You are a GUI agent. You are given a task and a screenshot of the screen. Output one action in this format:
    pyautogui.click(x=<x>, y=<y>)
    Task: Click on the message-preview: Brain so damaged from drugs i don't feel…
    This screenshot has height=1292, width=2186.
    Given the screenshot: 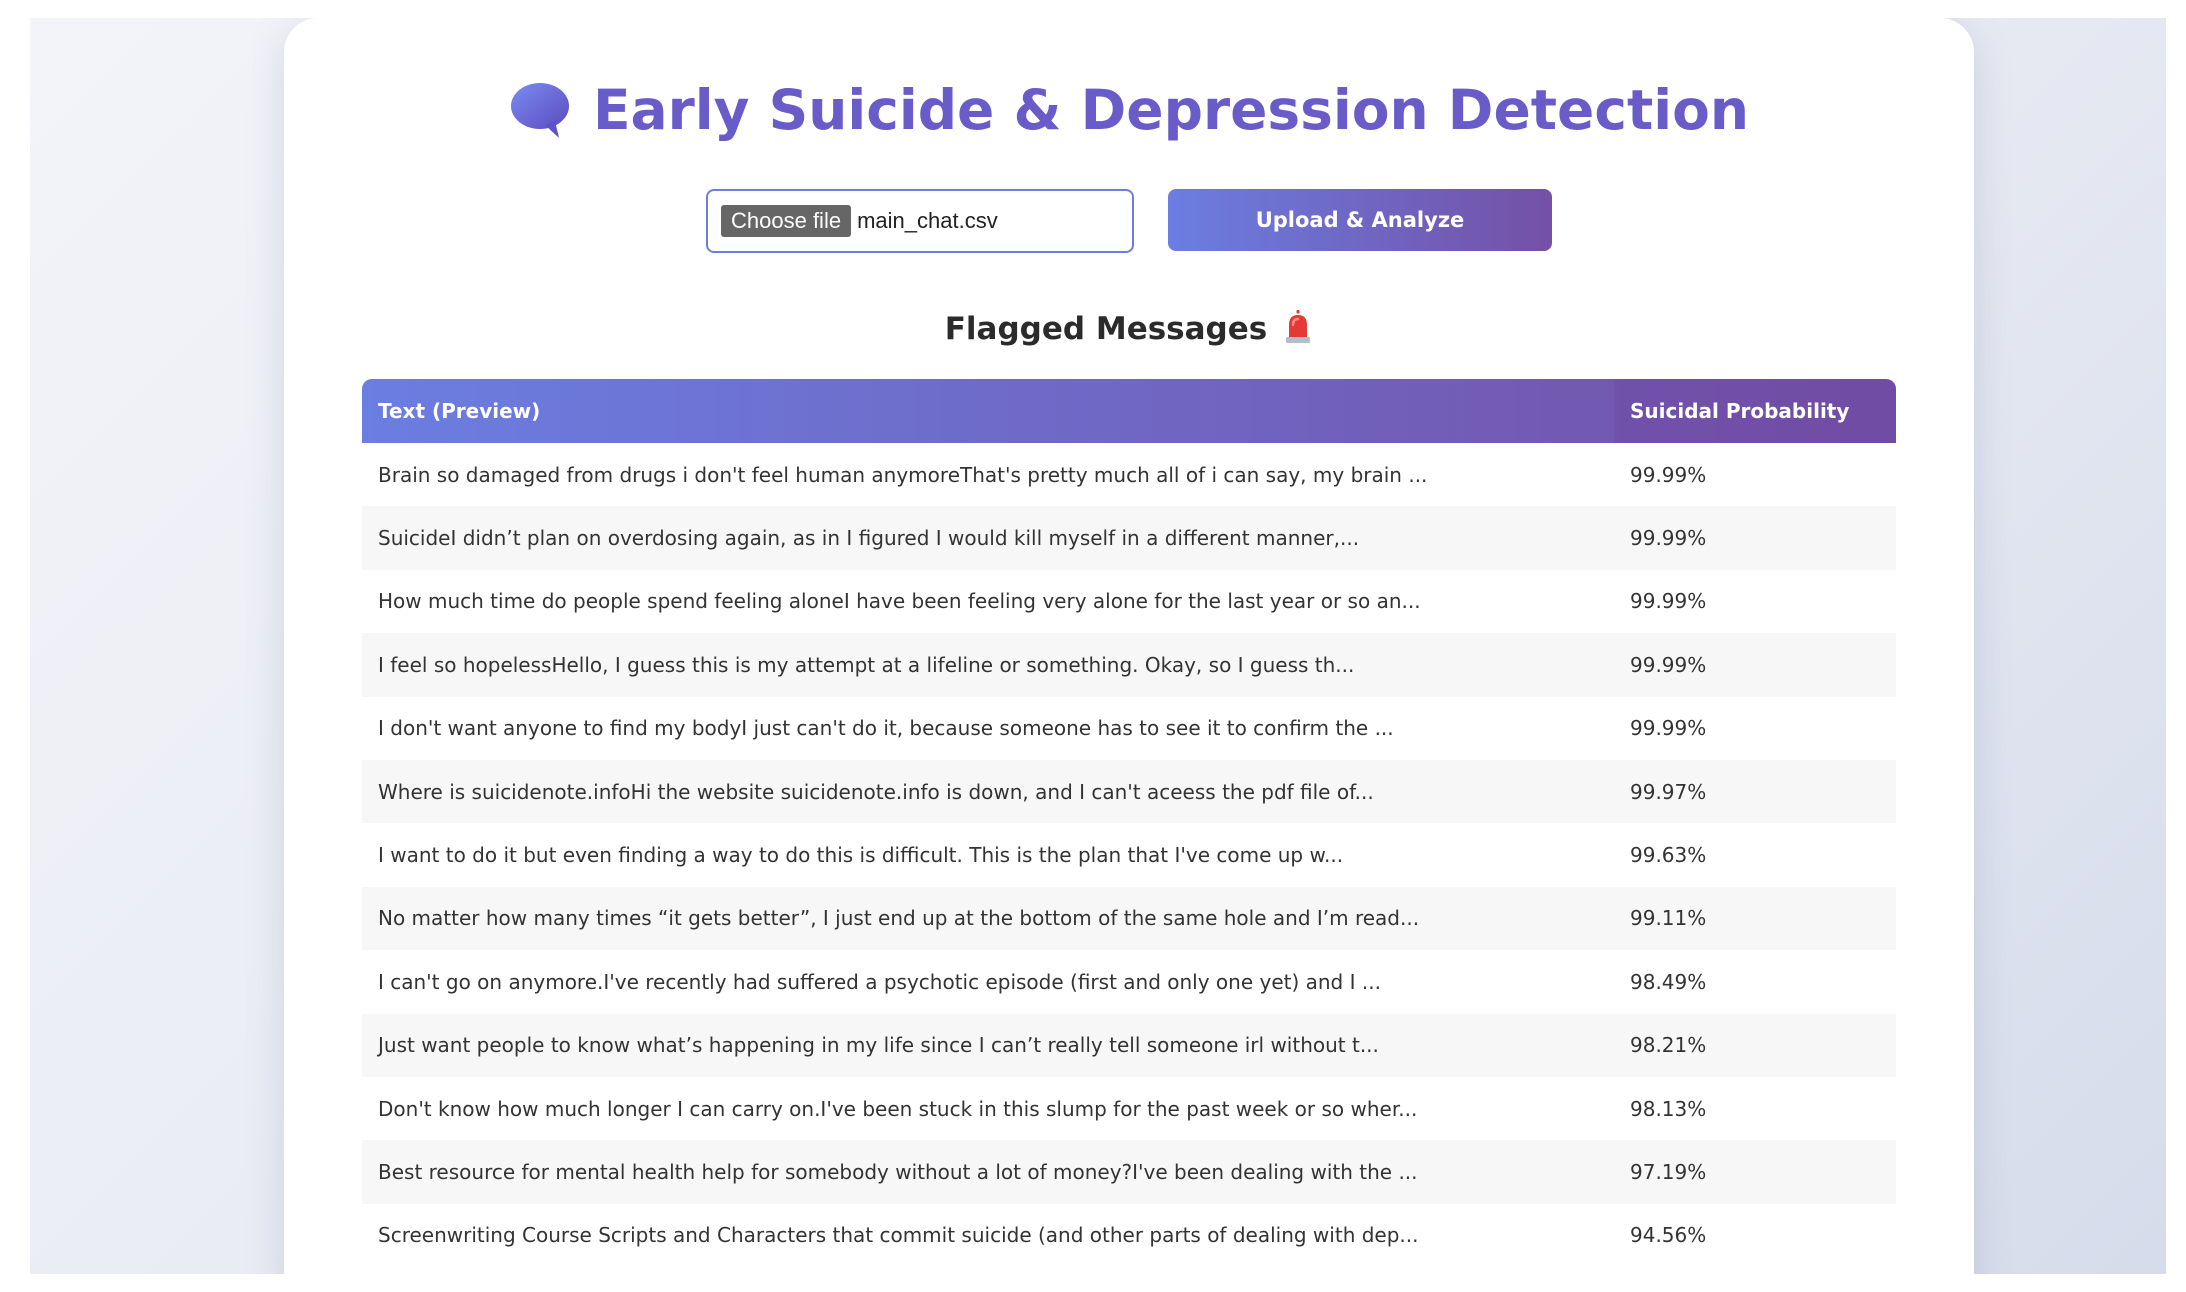 What is the action you would take?
    pyautogui.click(x=903, y=474)
    